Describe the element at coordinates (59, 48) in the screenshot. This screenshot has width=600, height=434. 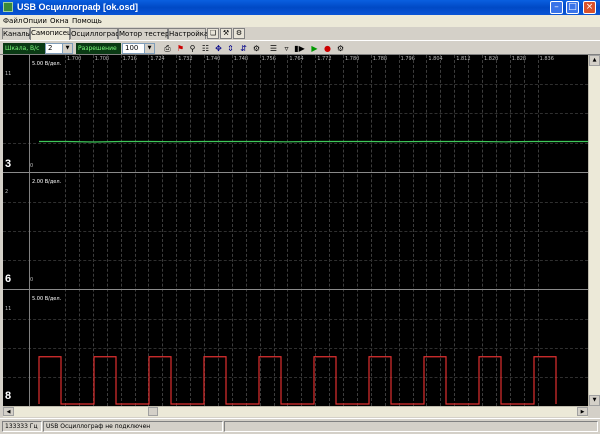
I see `scale-select: 2 ▼` at that location.